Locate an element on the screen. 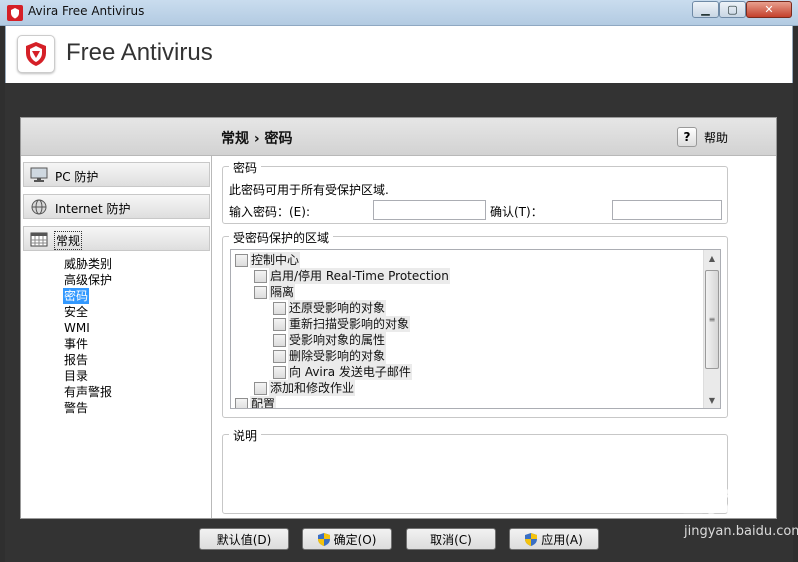  cancel-button-label: 取消(C) is located at coordinates (451, 539).